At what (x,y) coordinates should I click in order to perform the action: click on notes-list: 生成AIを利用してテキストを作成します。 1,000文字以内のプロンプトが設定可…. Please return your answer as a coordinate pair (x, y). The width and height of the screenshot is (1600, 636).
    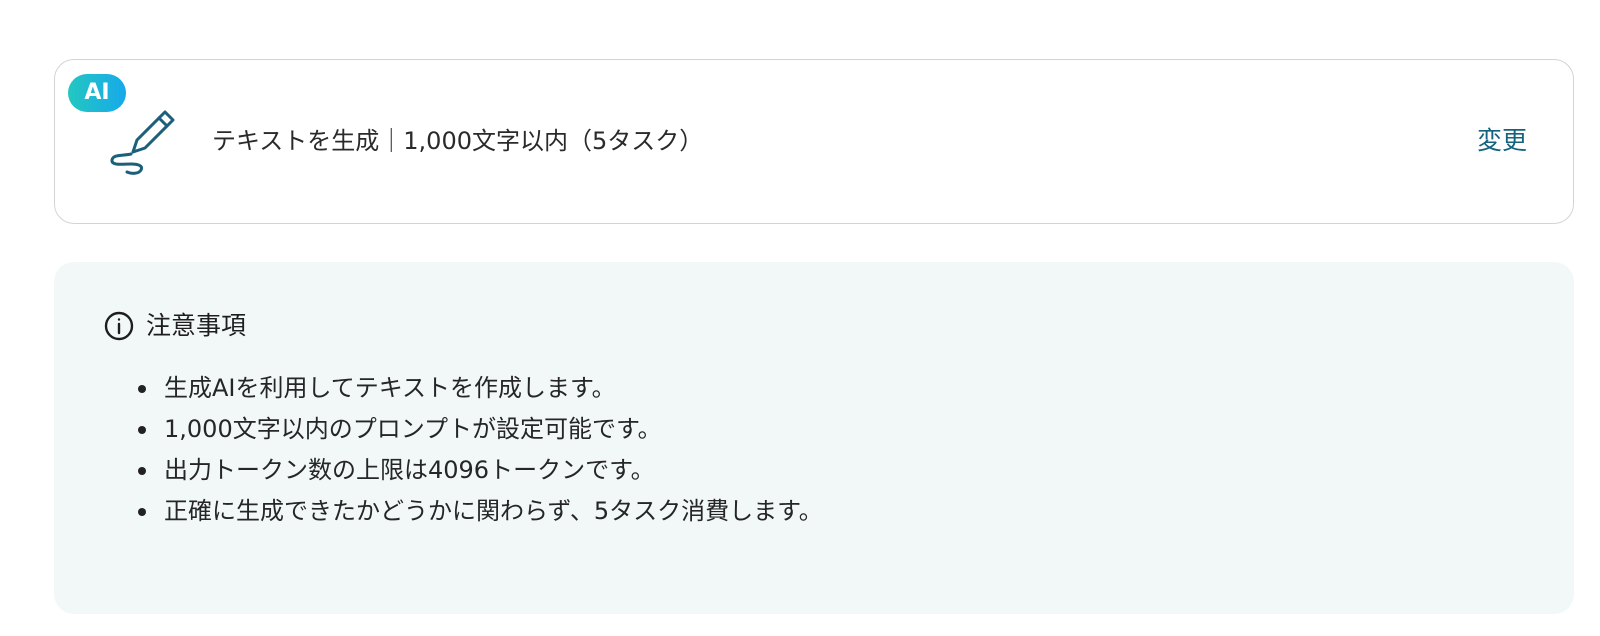
    Looking at the image, I should click on (480, 450).